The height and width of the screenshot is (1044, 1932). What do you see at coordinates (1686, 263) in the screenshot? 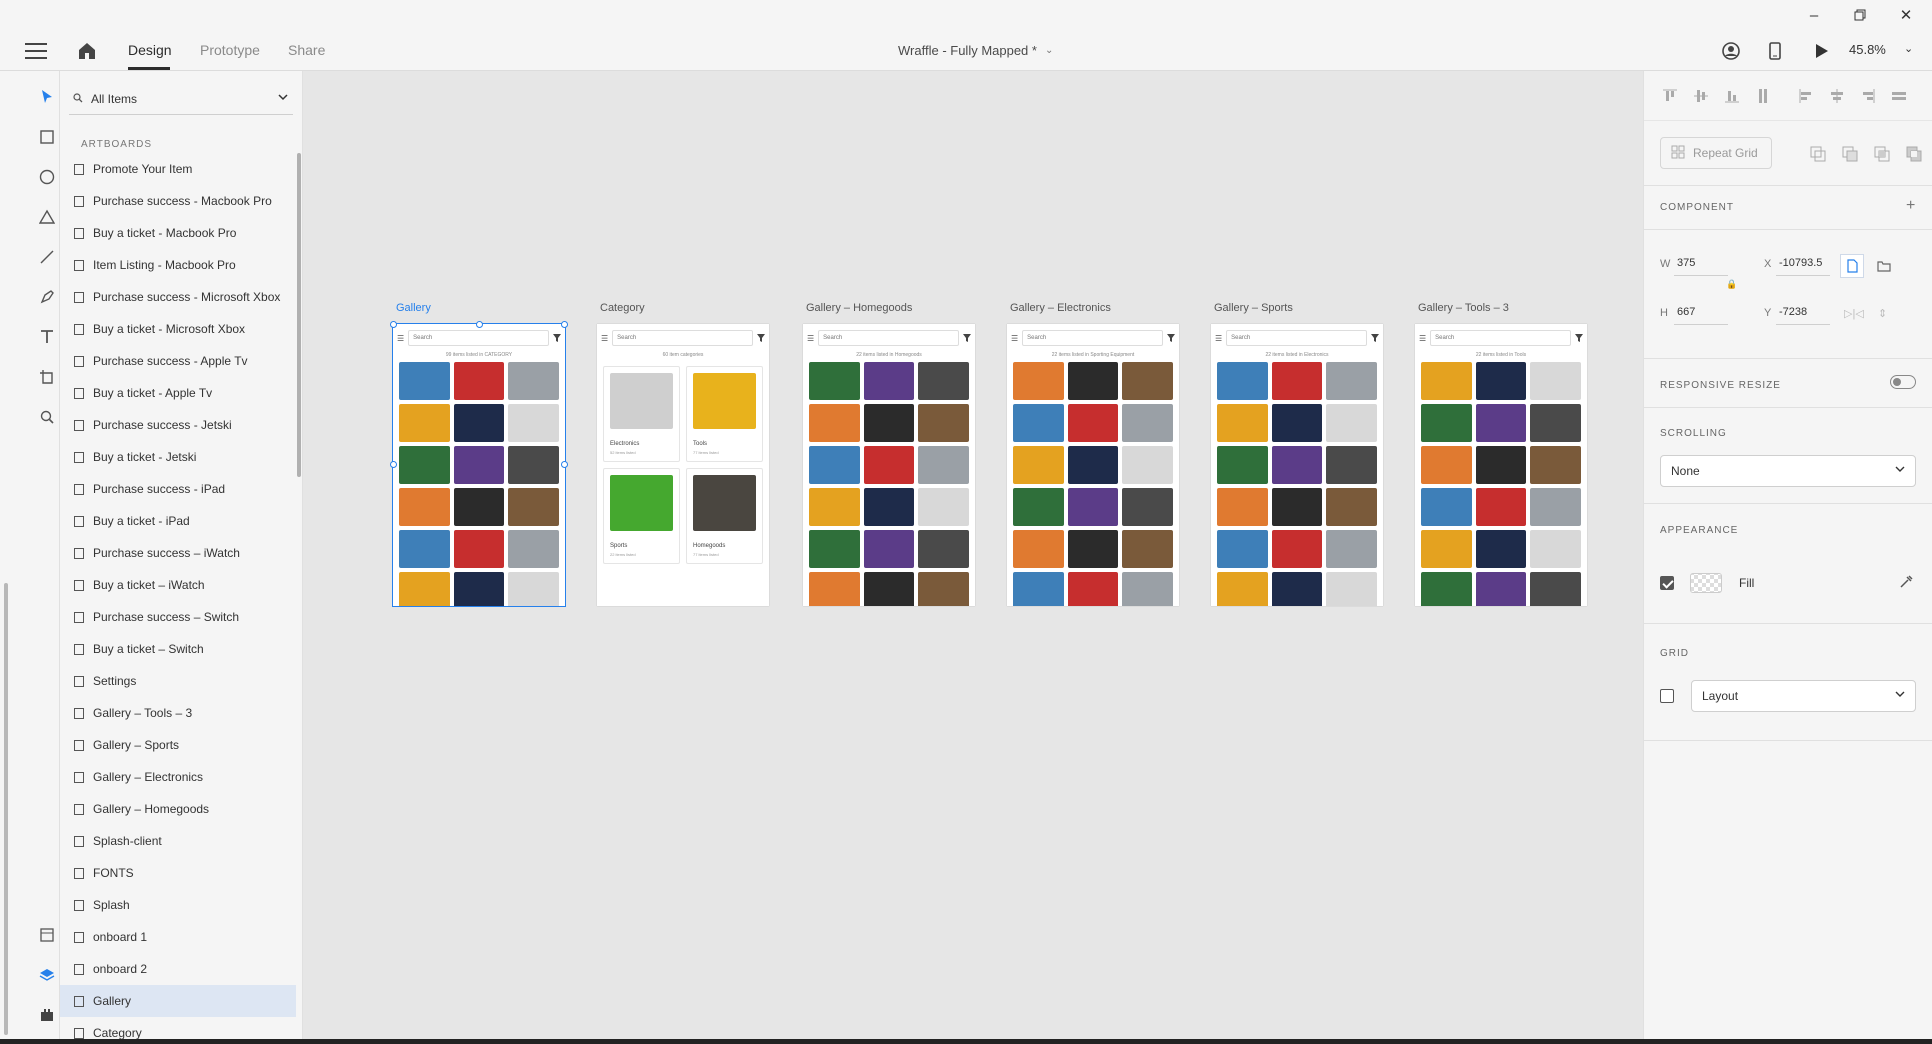
I see `width-field: 375` at bounding box center [1686, 263].